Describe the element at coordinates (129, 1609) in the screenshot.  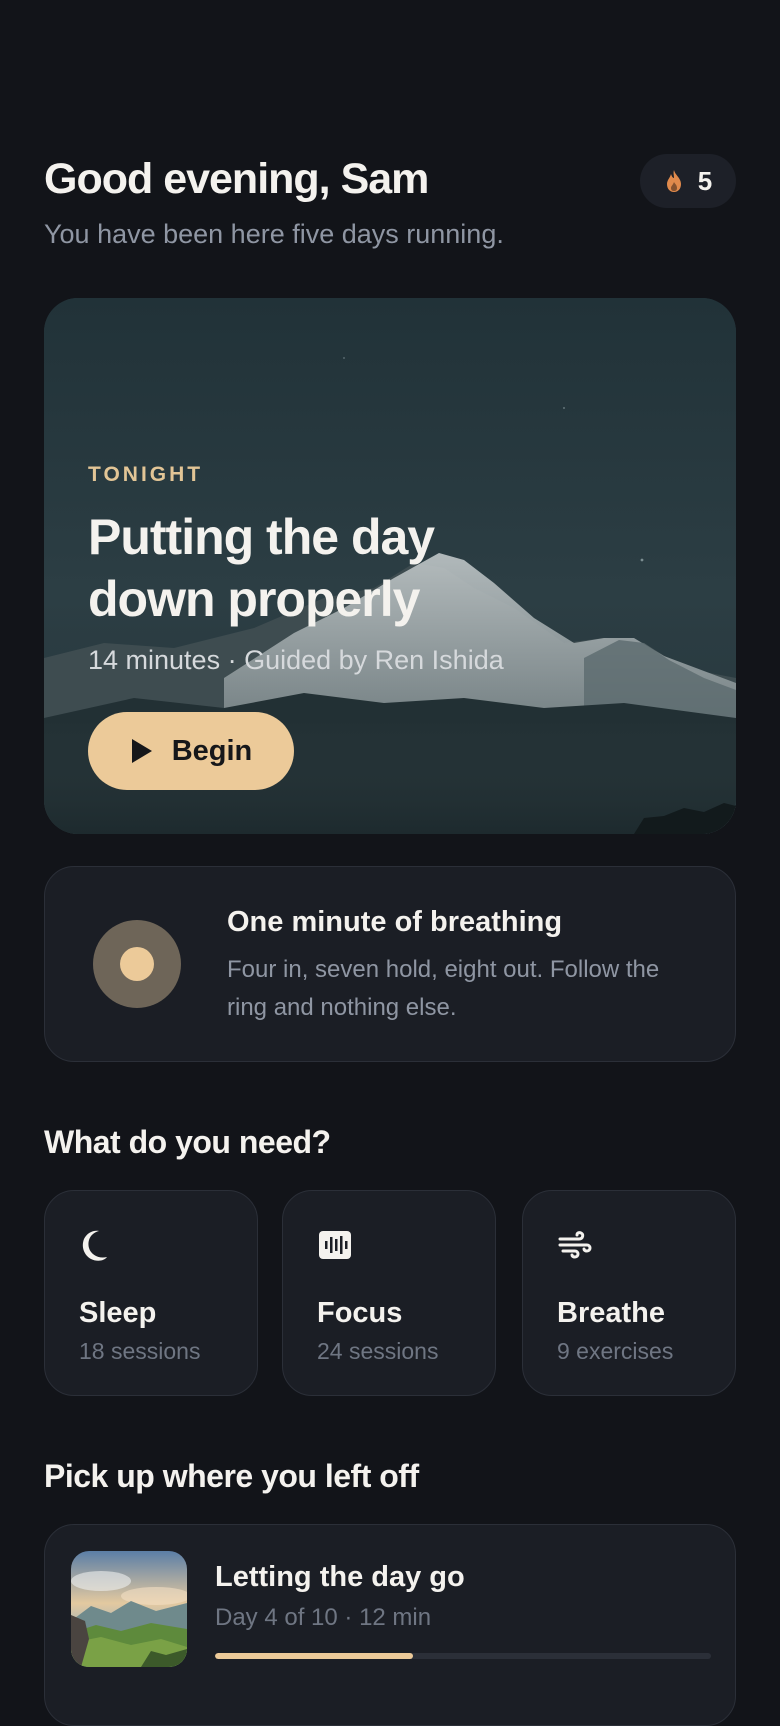
I see `mountain-landscape-thumbnail` at that location.